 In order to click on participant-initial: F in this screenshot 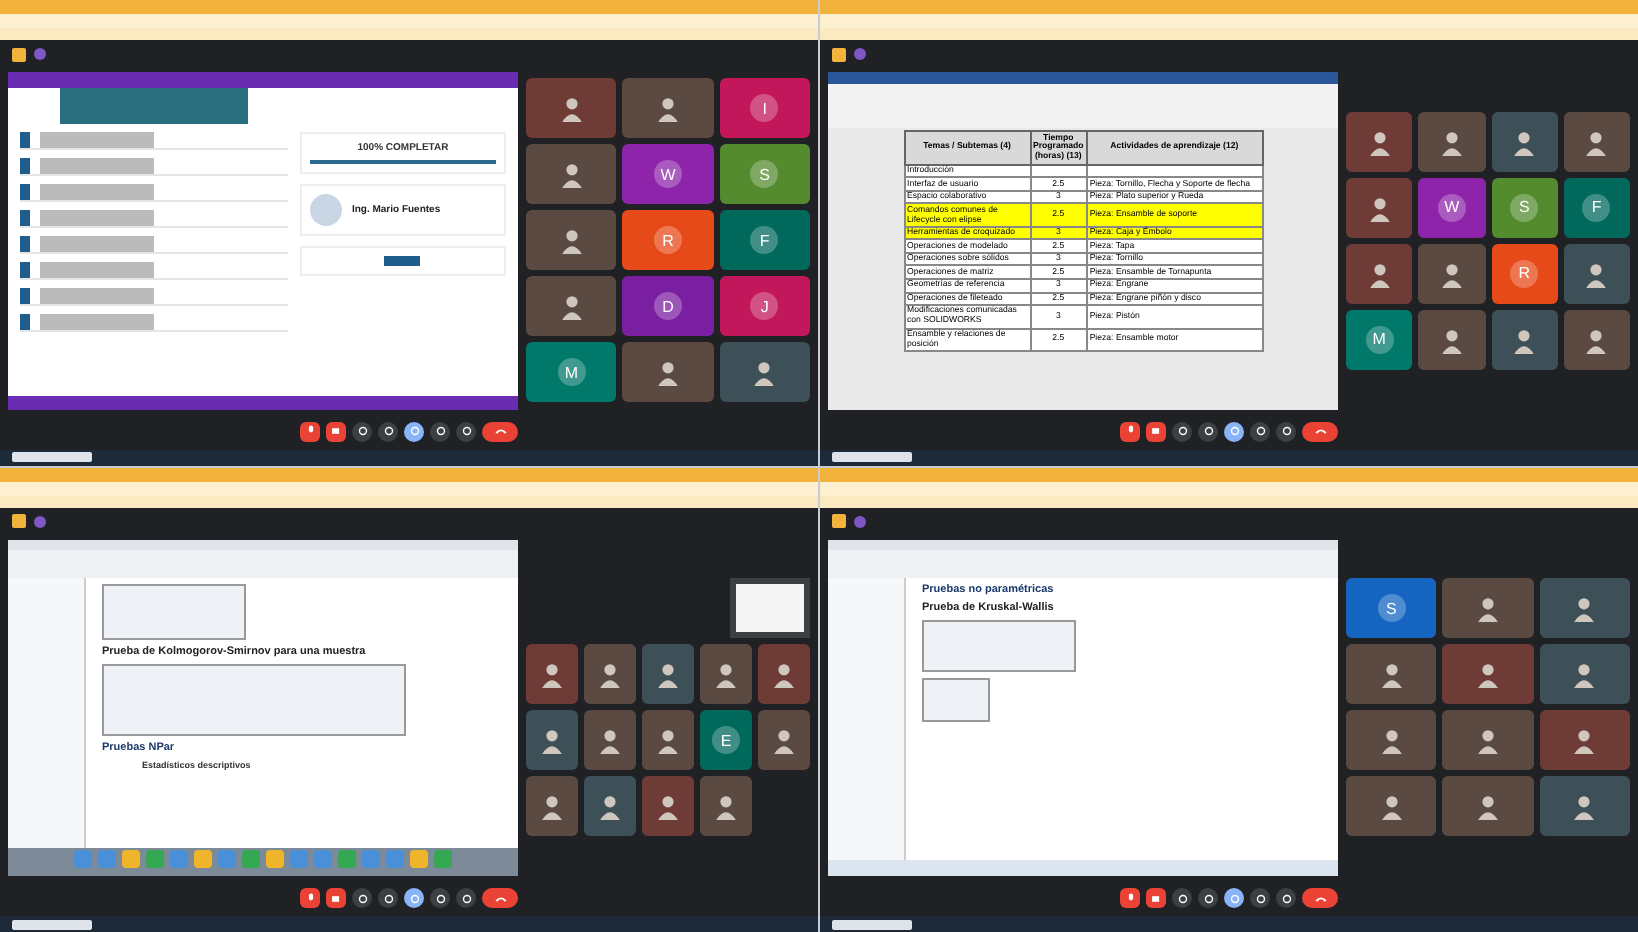, I will do `click(764, 240)`.